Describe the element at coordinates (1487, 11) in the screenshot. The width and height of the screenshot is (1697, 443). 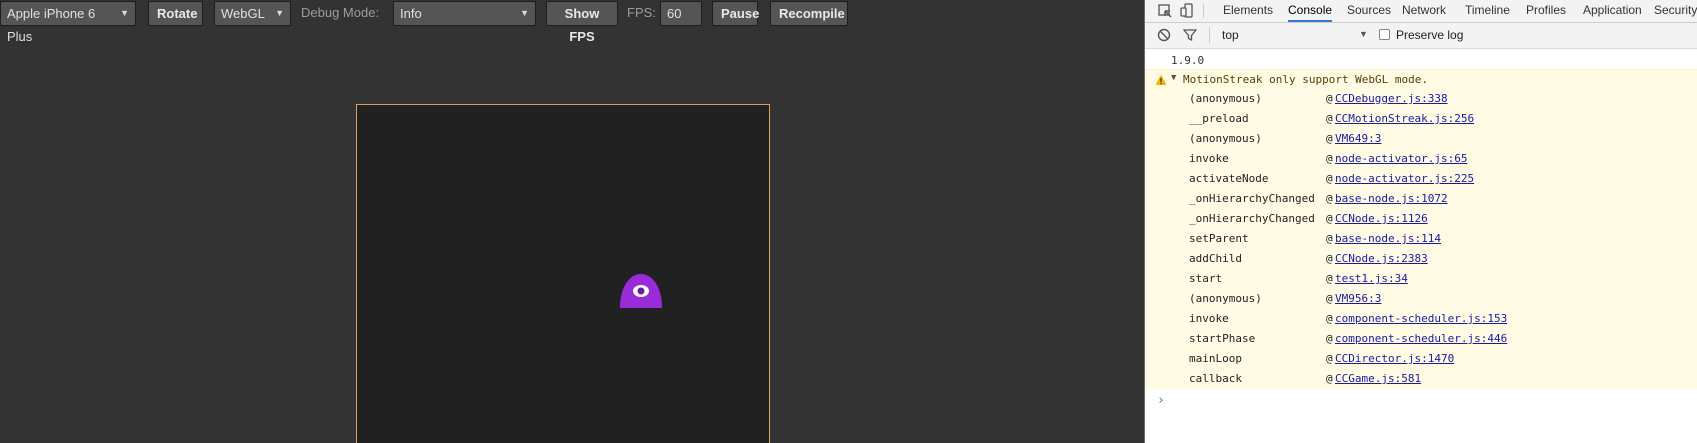
I see `tab-timeline: Timeline` at that location.